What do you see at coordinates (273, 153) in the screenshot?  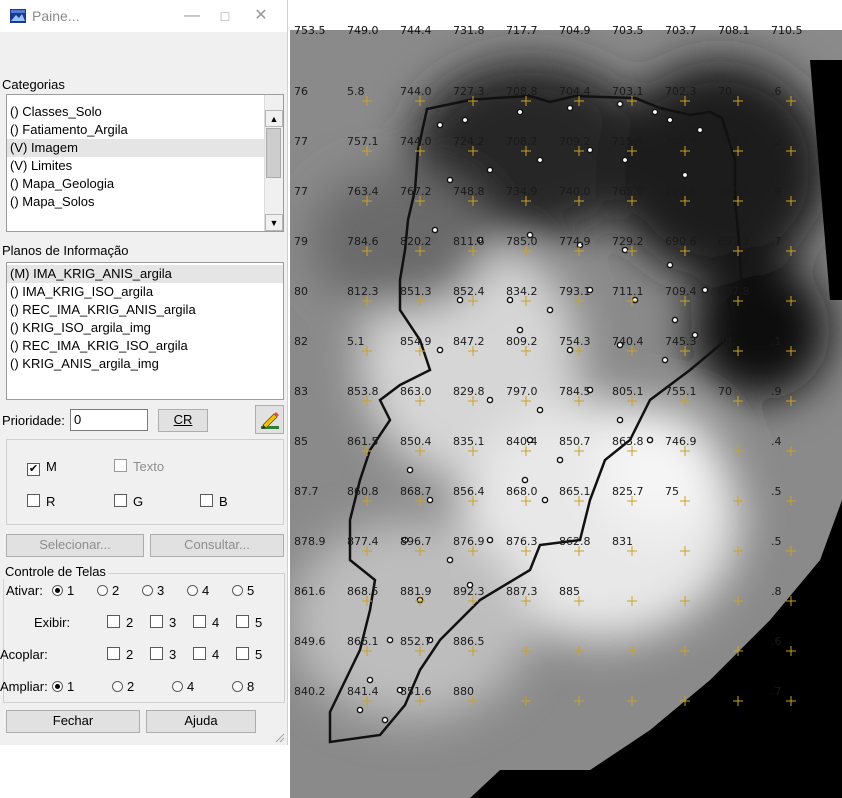 I see `scroll-thumb` at bounding box center [273, 153].